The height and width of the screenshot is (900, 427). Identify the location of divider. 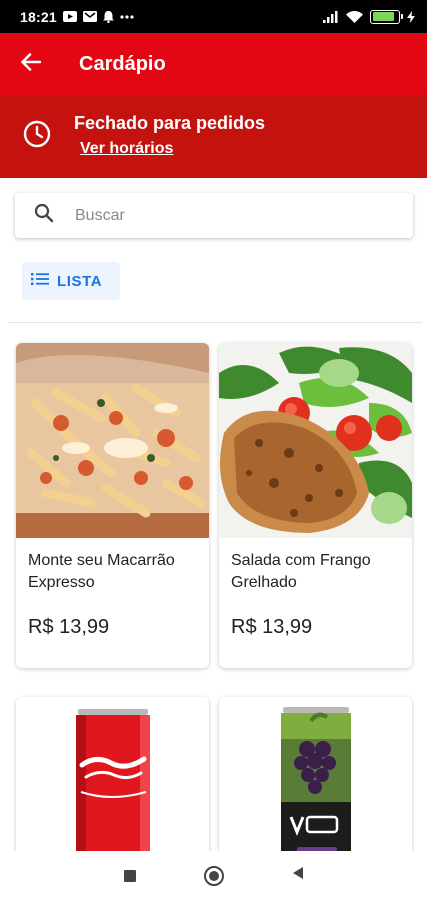
(215, 322).